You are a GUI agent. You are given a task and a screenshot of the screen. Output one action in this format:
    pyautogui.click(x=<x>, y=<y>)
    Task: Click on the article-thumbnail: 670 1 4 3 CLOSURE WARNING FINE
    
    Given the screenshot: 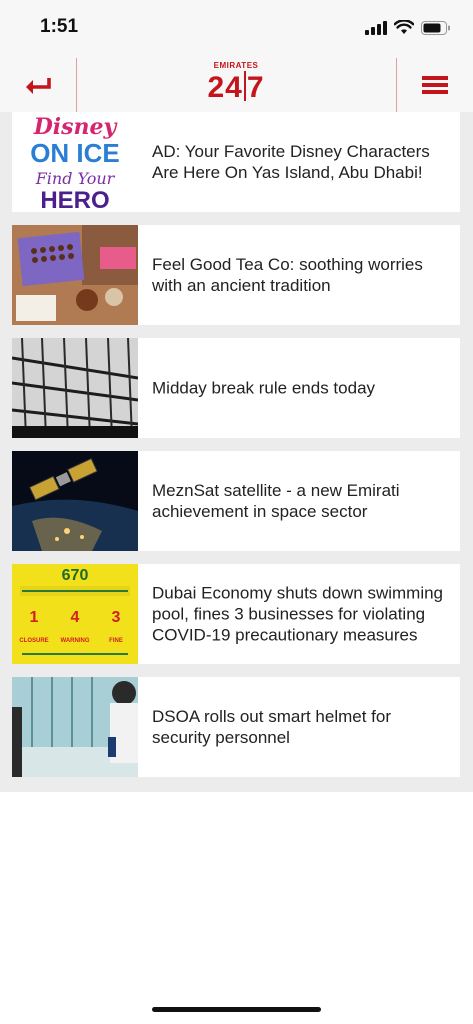 What is the action you would take?
    pyautogui.click(x=75, y=614)
    